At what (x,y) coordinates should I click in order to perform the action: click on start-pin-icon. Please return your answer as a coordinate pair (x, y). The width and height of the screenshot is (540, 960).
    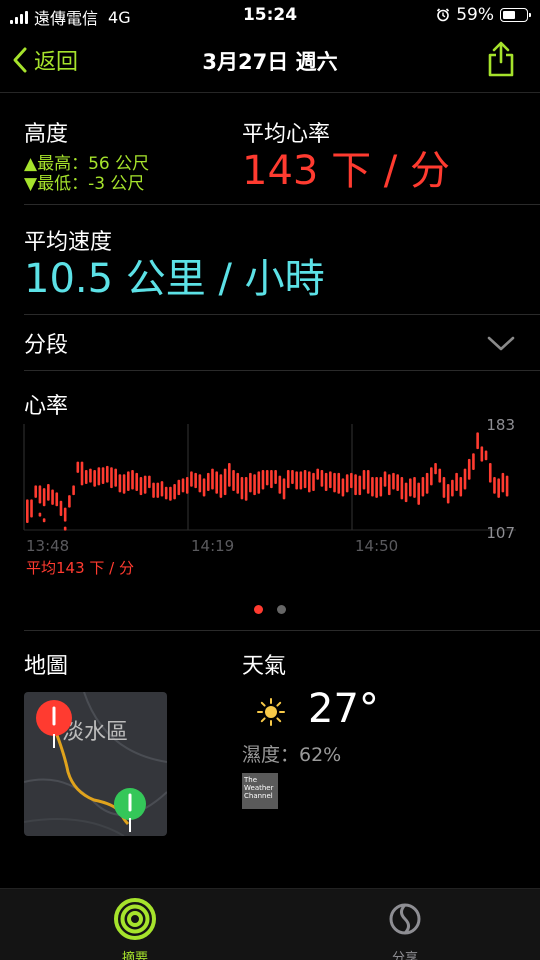
    Looking at the image, I should click on (54, 724).